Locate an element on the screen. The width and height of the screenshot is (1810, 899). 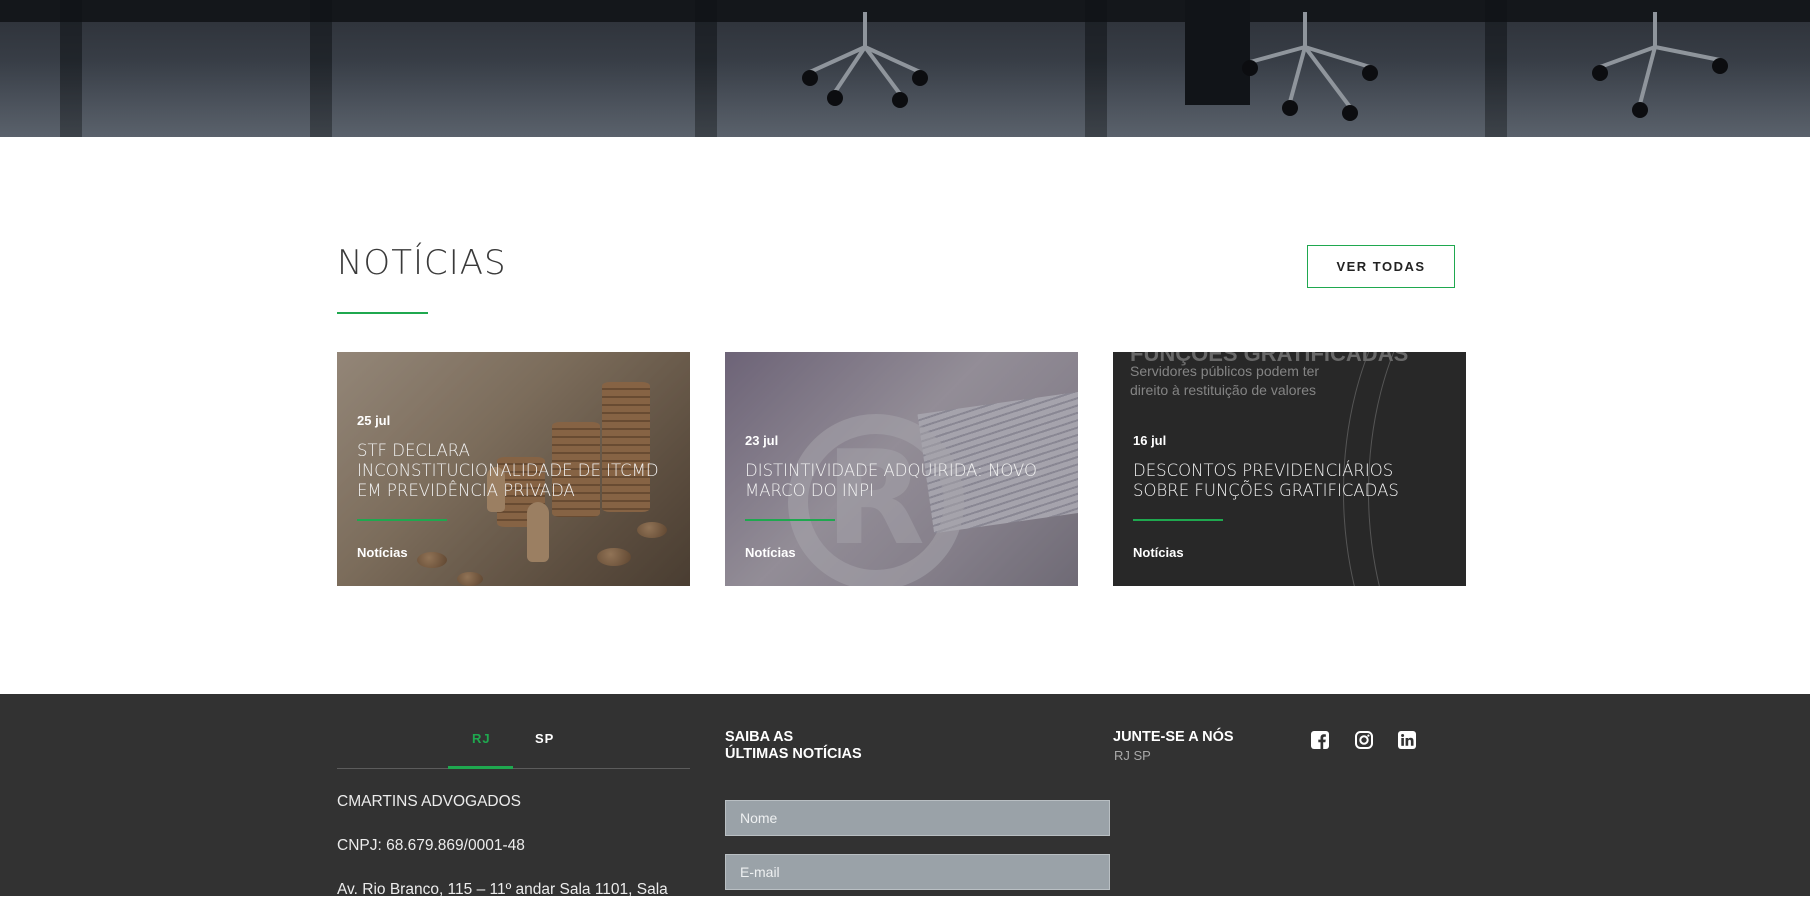
company-cnpj: CNPJ: 68.679.869/0001-48 is located at coordinates (431, 845).